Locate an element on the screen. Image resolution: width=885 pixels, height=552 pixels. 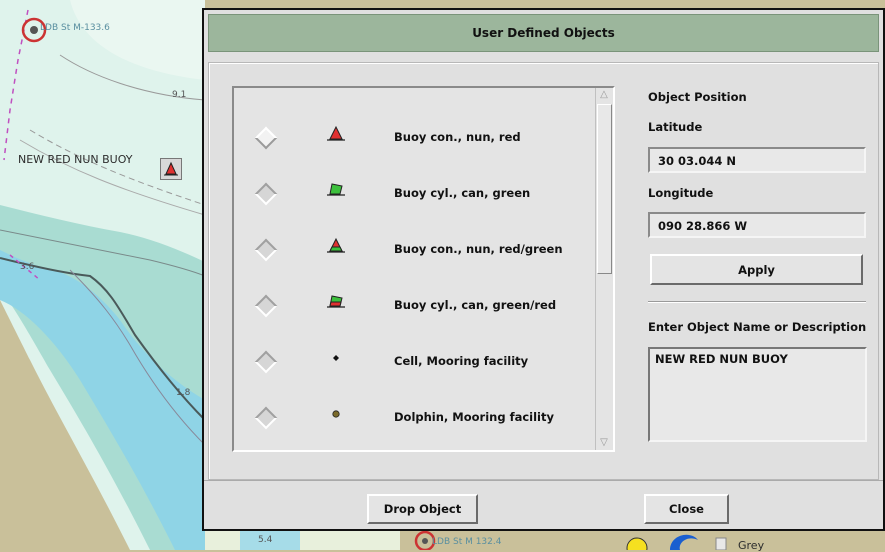
list-item: Buoy cyl., can, green/red is located at coordinates (415, 304).